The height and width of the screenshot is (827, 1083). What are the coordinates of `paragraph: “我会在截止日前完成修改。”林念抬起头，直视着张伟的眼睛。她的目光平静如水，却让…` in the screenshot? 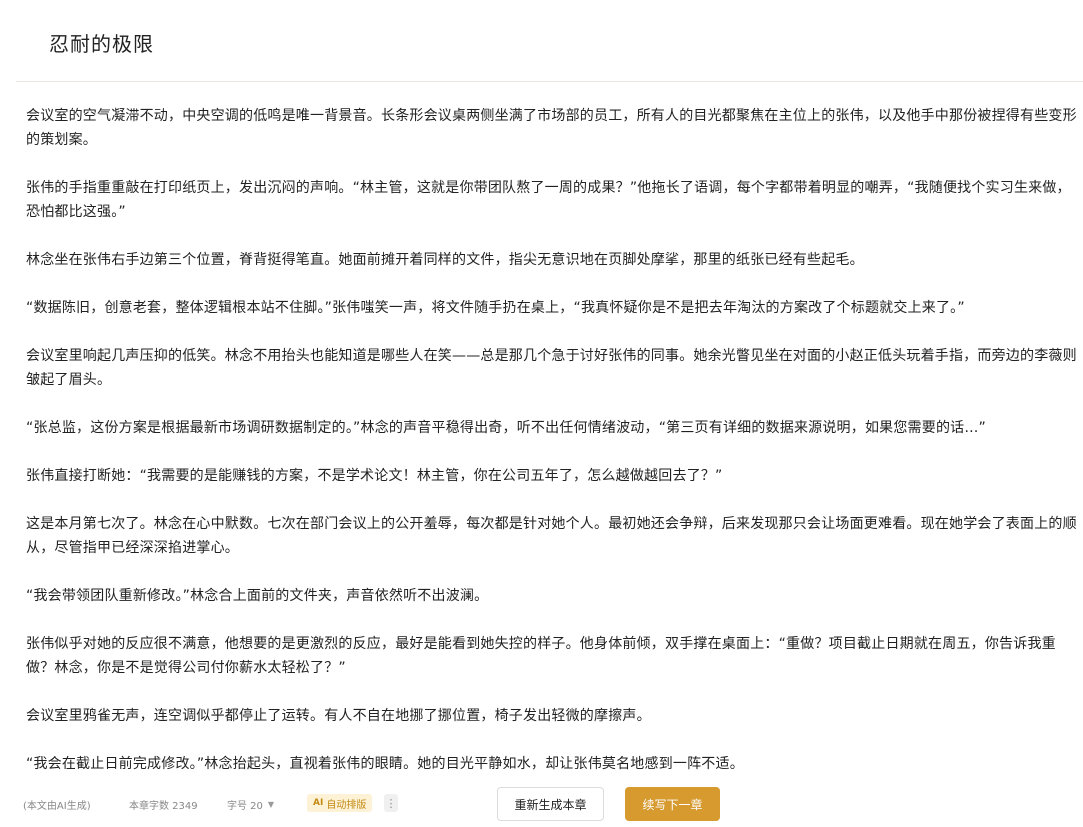 It's located at (385, 764).